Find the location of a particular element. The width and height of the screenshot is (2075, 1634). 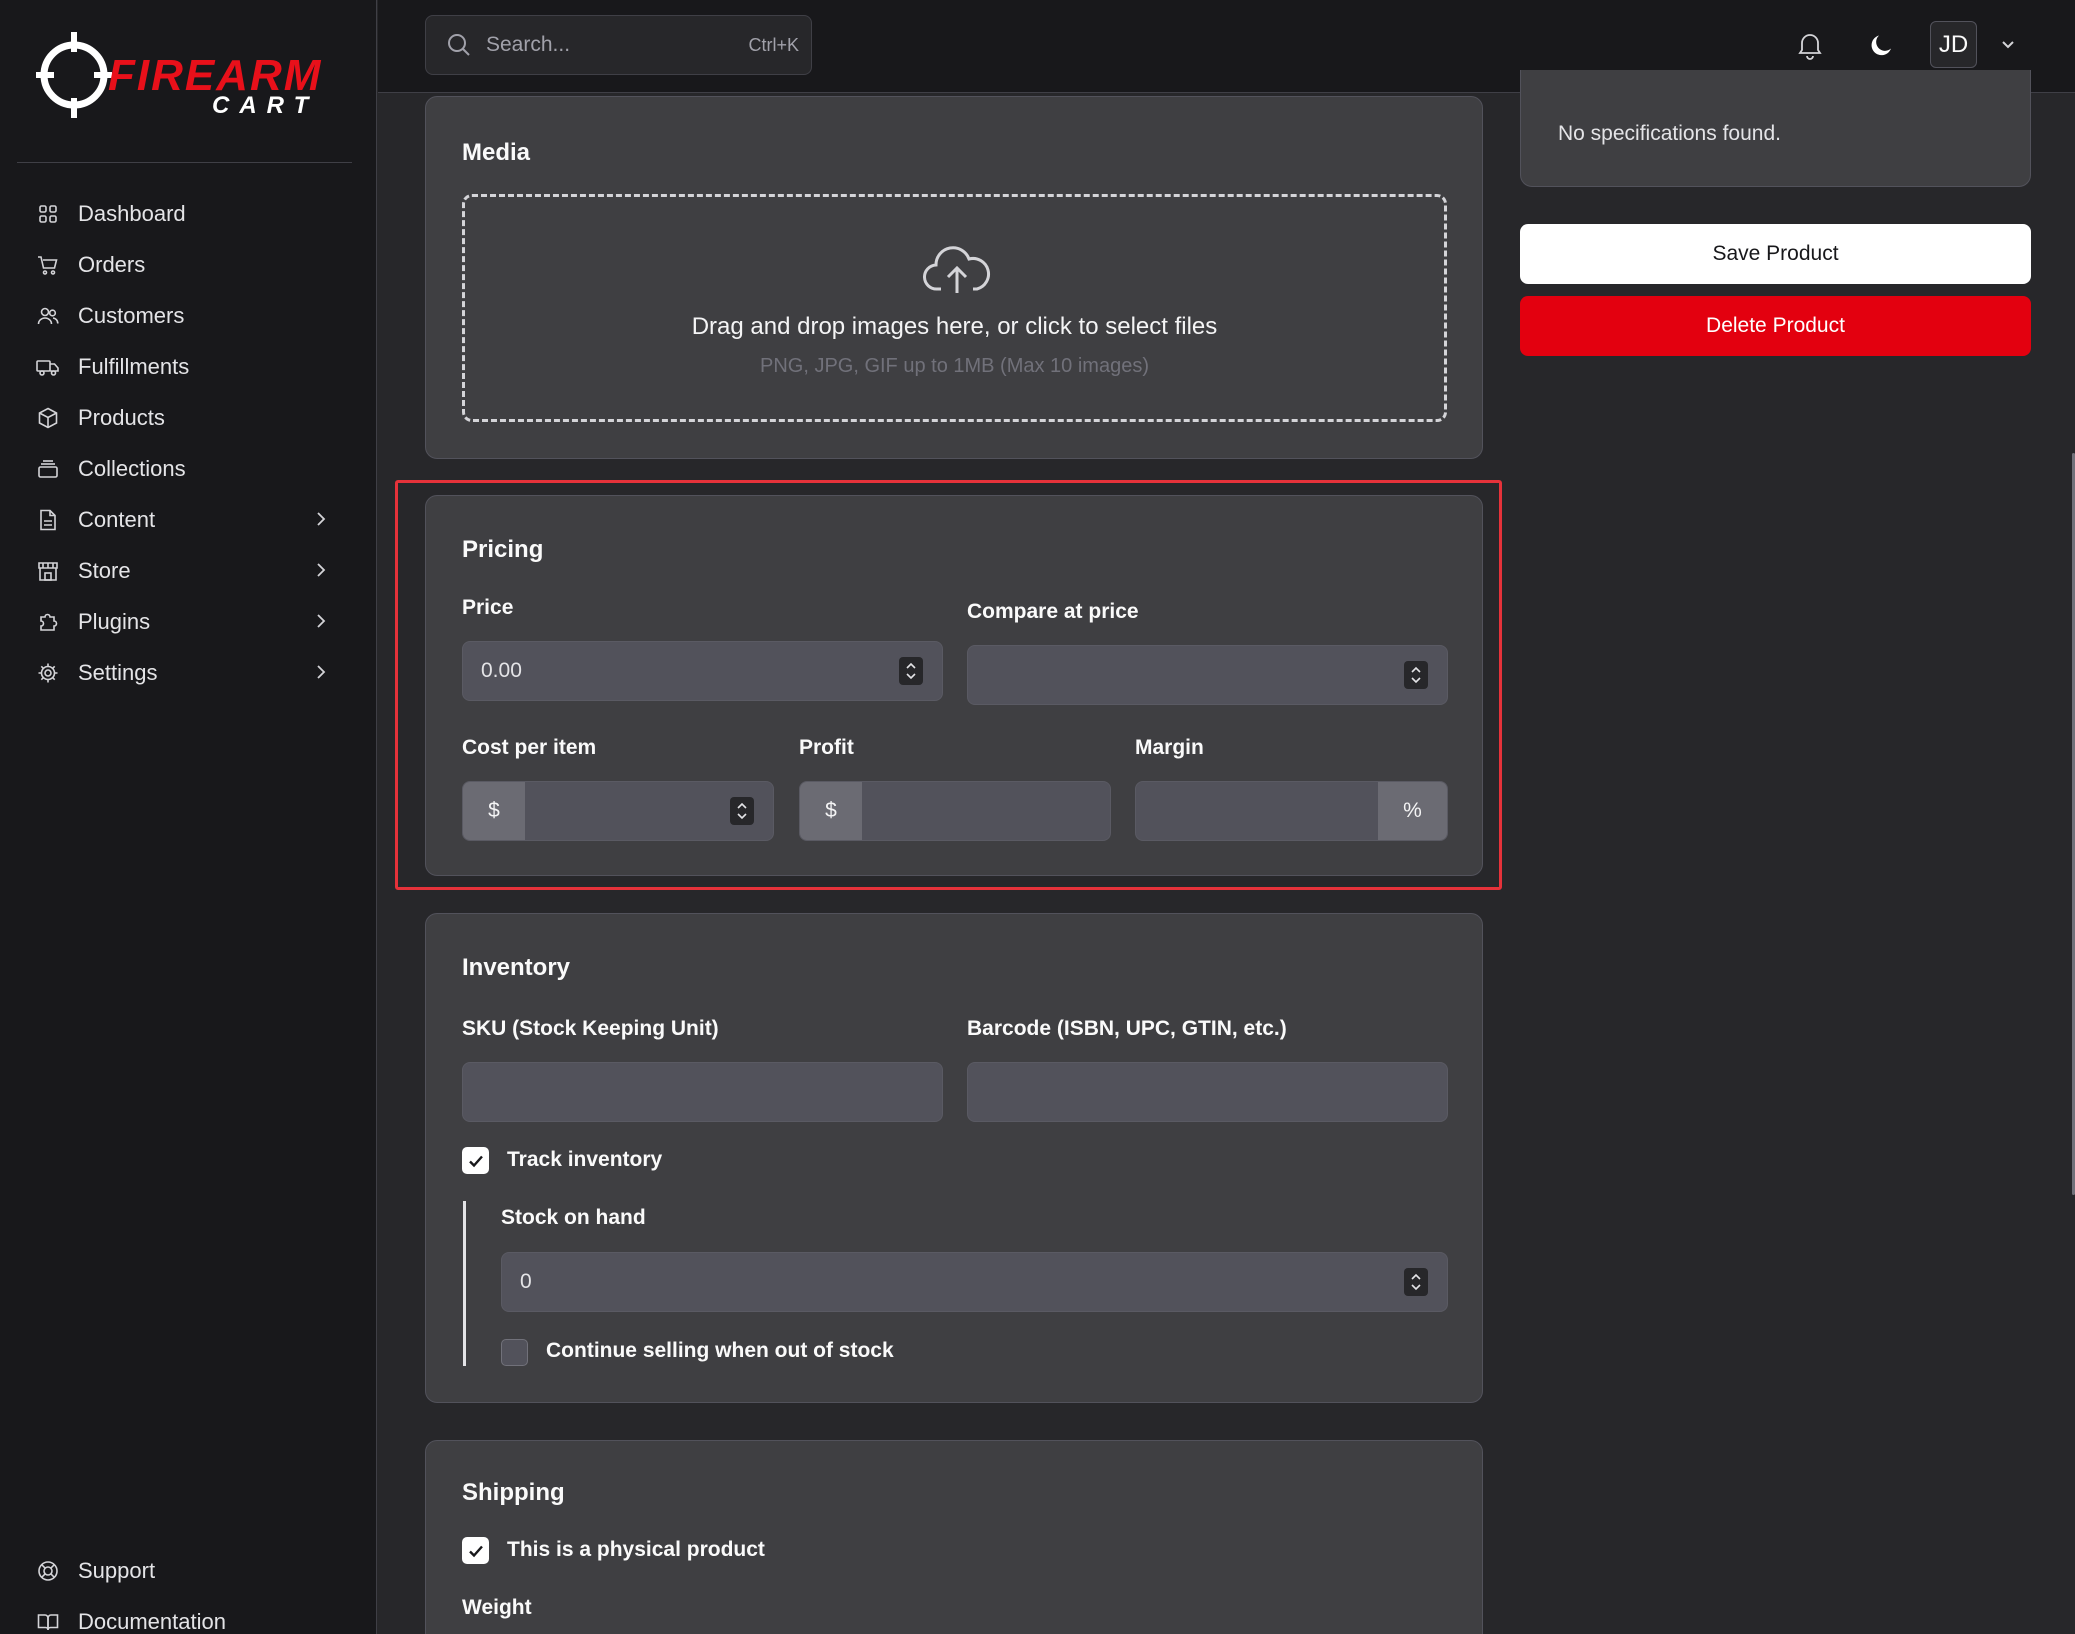

margin-percent-addon: % is located at coordinates (1412, 811).